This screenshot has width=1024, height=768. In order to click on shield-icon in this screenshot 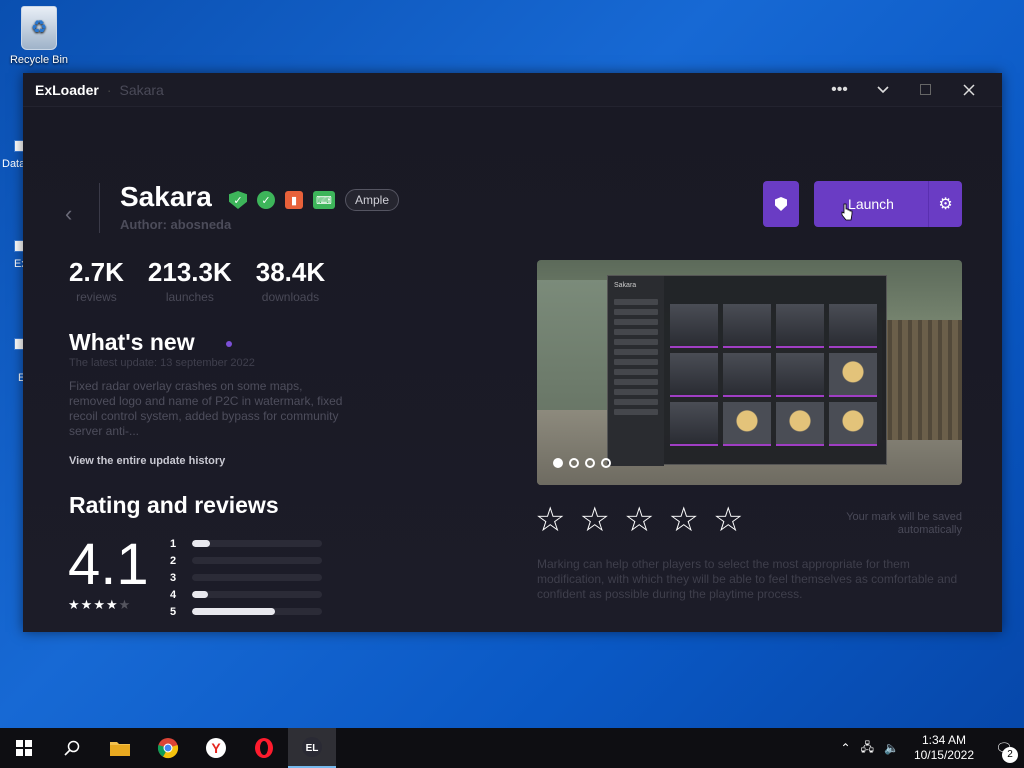, I will do `click(781, 204)`.